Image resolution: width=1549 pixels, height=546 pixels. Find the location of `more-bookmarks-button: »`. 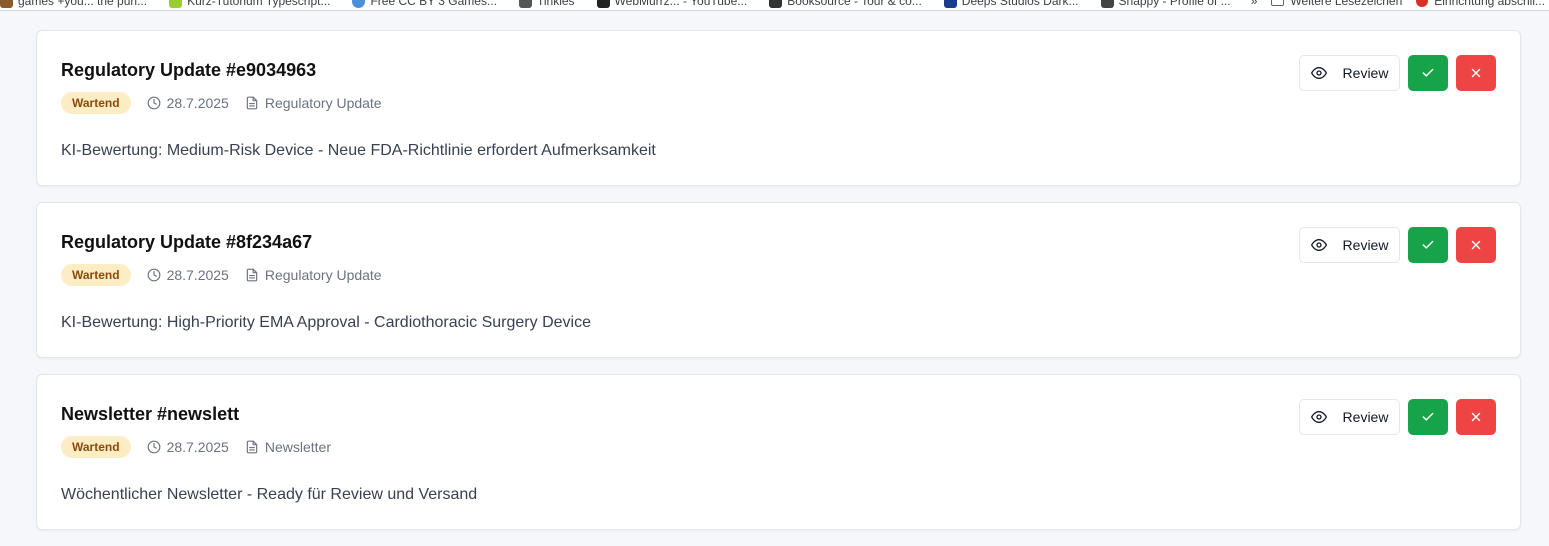

more-bookmarks-button: » is located at coordinates (1254, 4).